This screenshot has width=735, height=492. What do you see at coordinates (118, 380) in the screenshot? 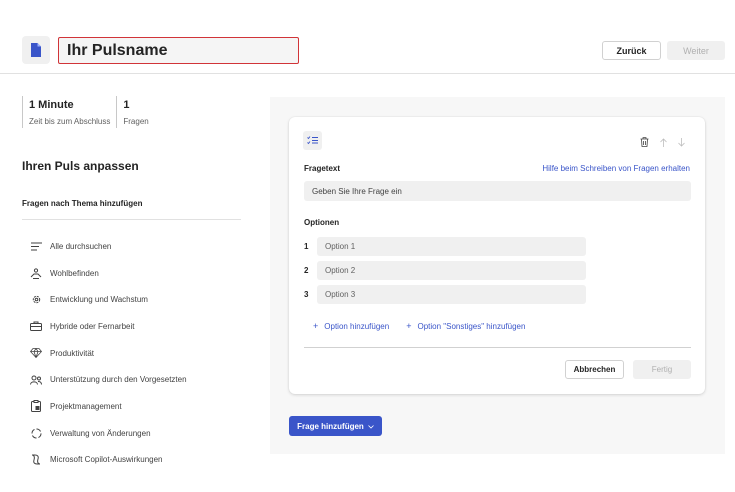
I see `topic-label: Unterstützung durch den Vorgesetzten` at bounding box center [118, 380].